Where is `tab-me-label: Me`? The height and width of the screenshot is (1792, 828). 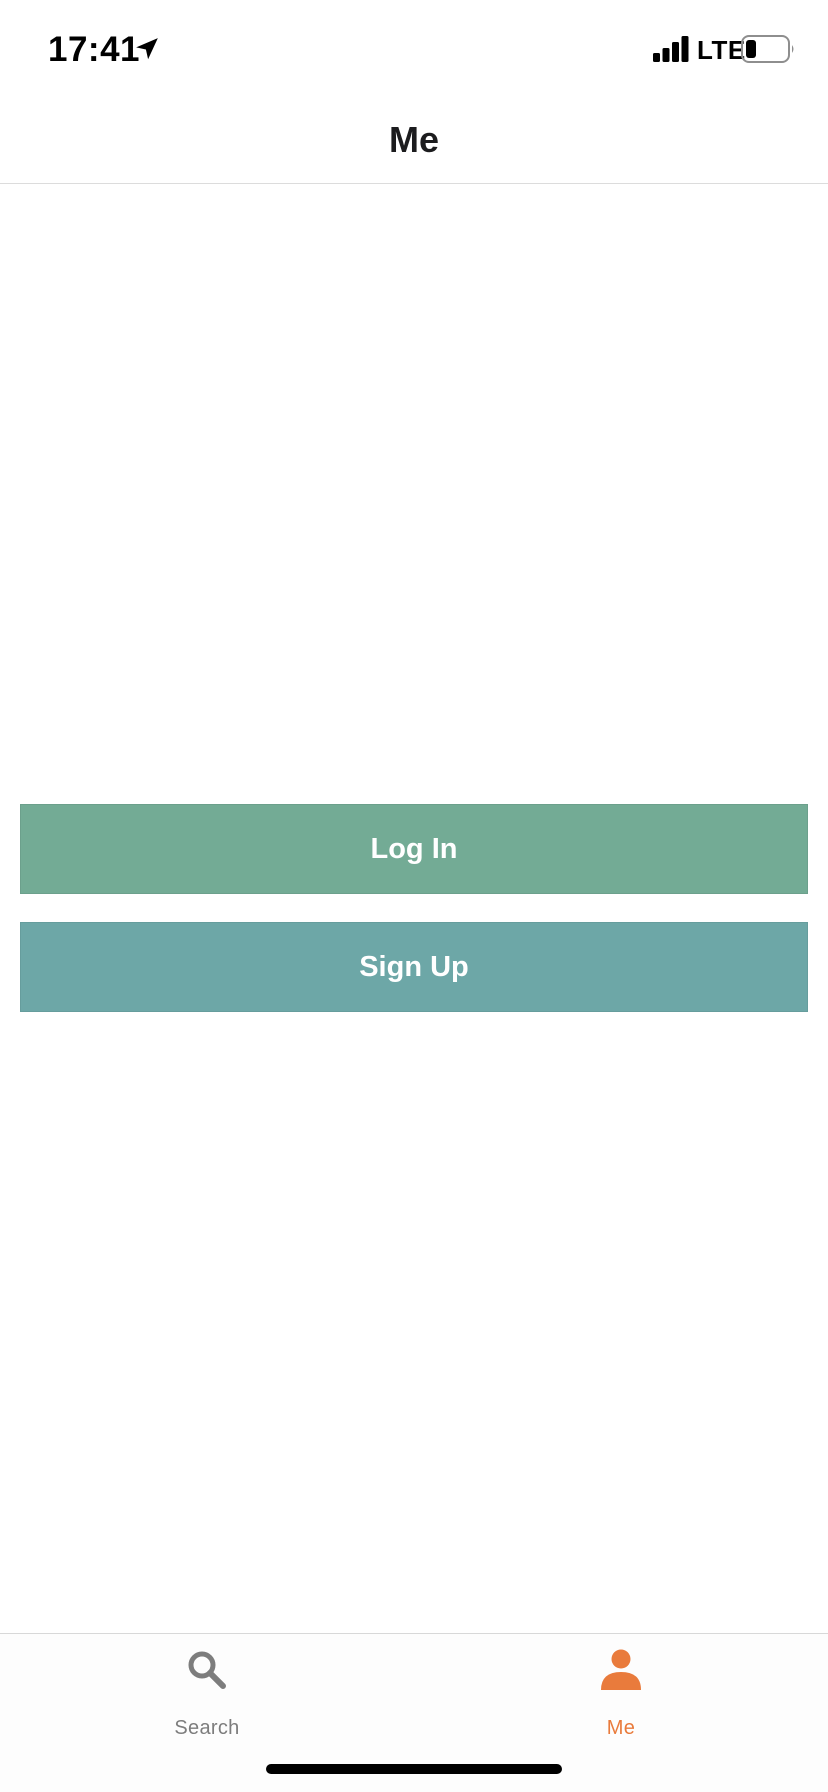
tab-me-label: Me is located at coordinates (621, 1728).